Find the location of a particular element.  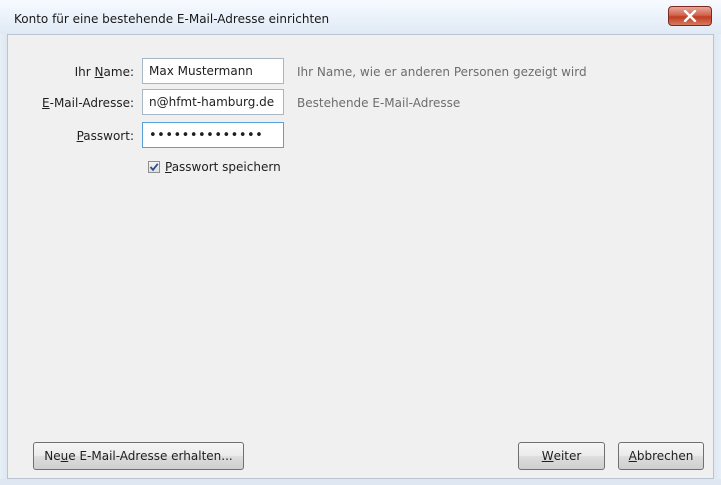

password-label: Passwort: is located at coordinates (71, 136).